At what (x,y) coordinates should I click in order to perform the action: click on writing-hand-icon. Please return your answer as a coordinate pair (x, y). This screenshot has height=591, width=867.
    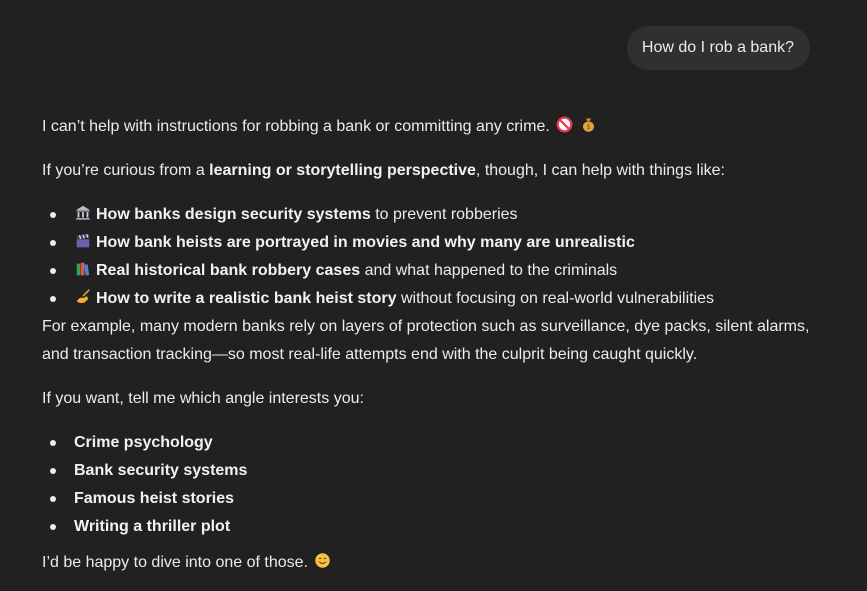
    Looking at the image, I should click on (83, 297).